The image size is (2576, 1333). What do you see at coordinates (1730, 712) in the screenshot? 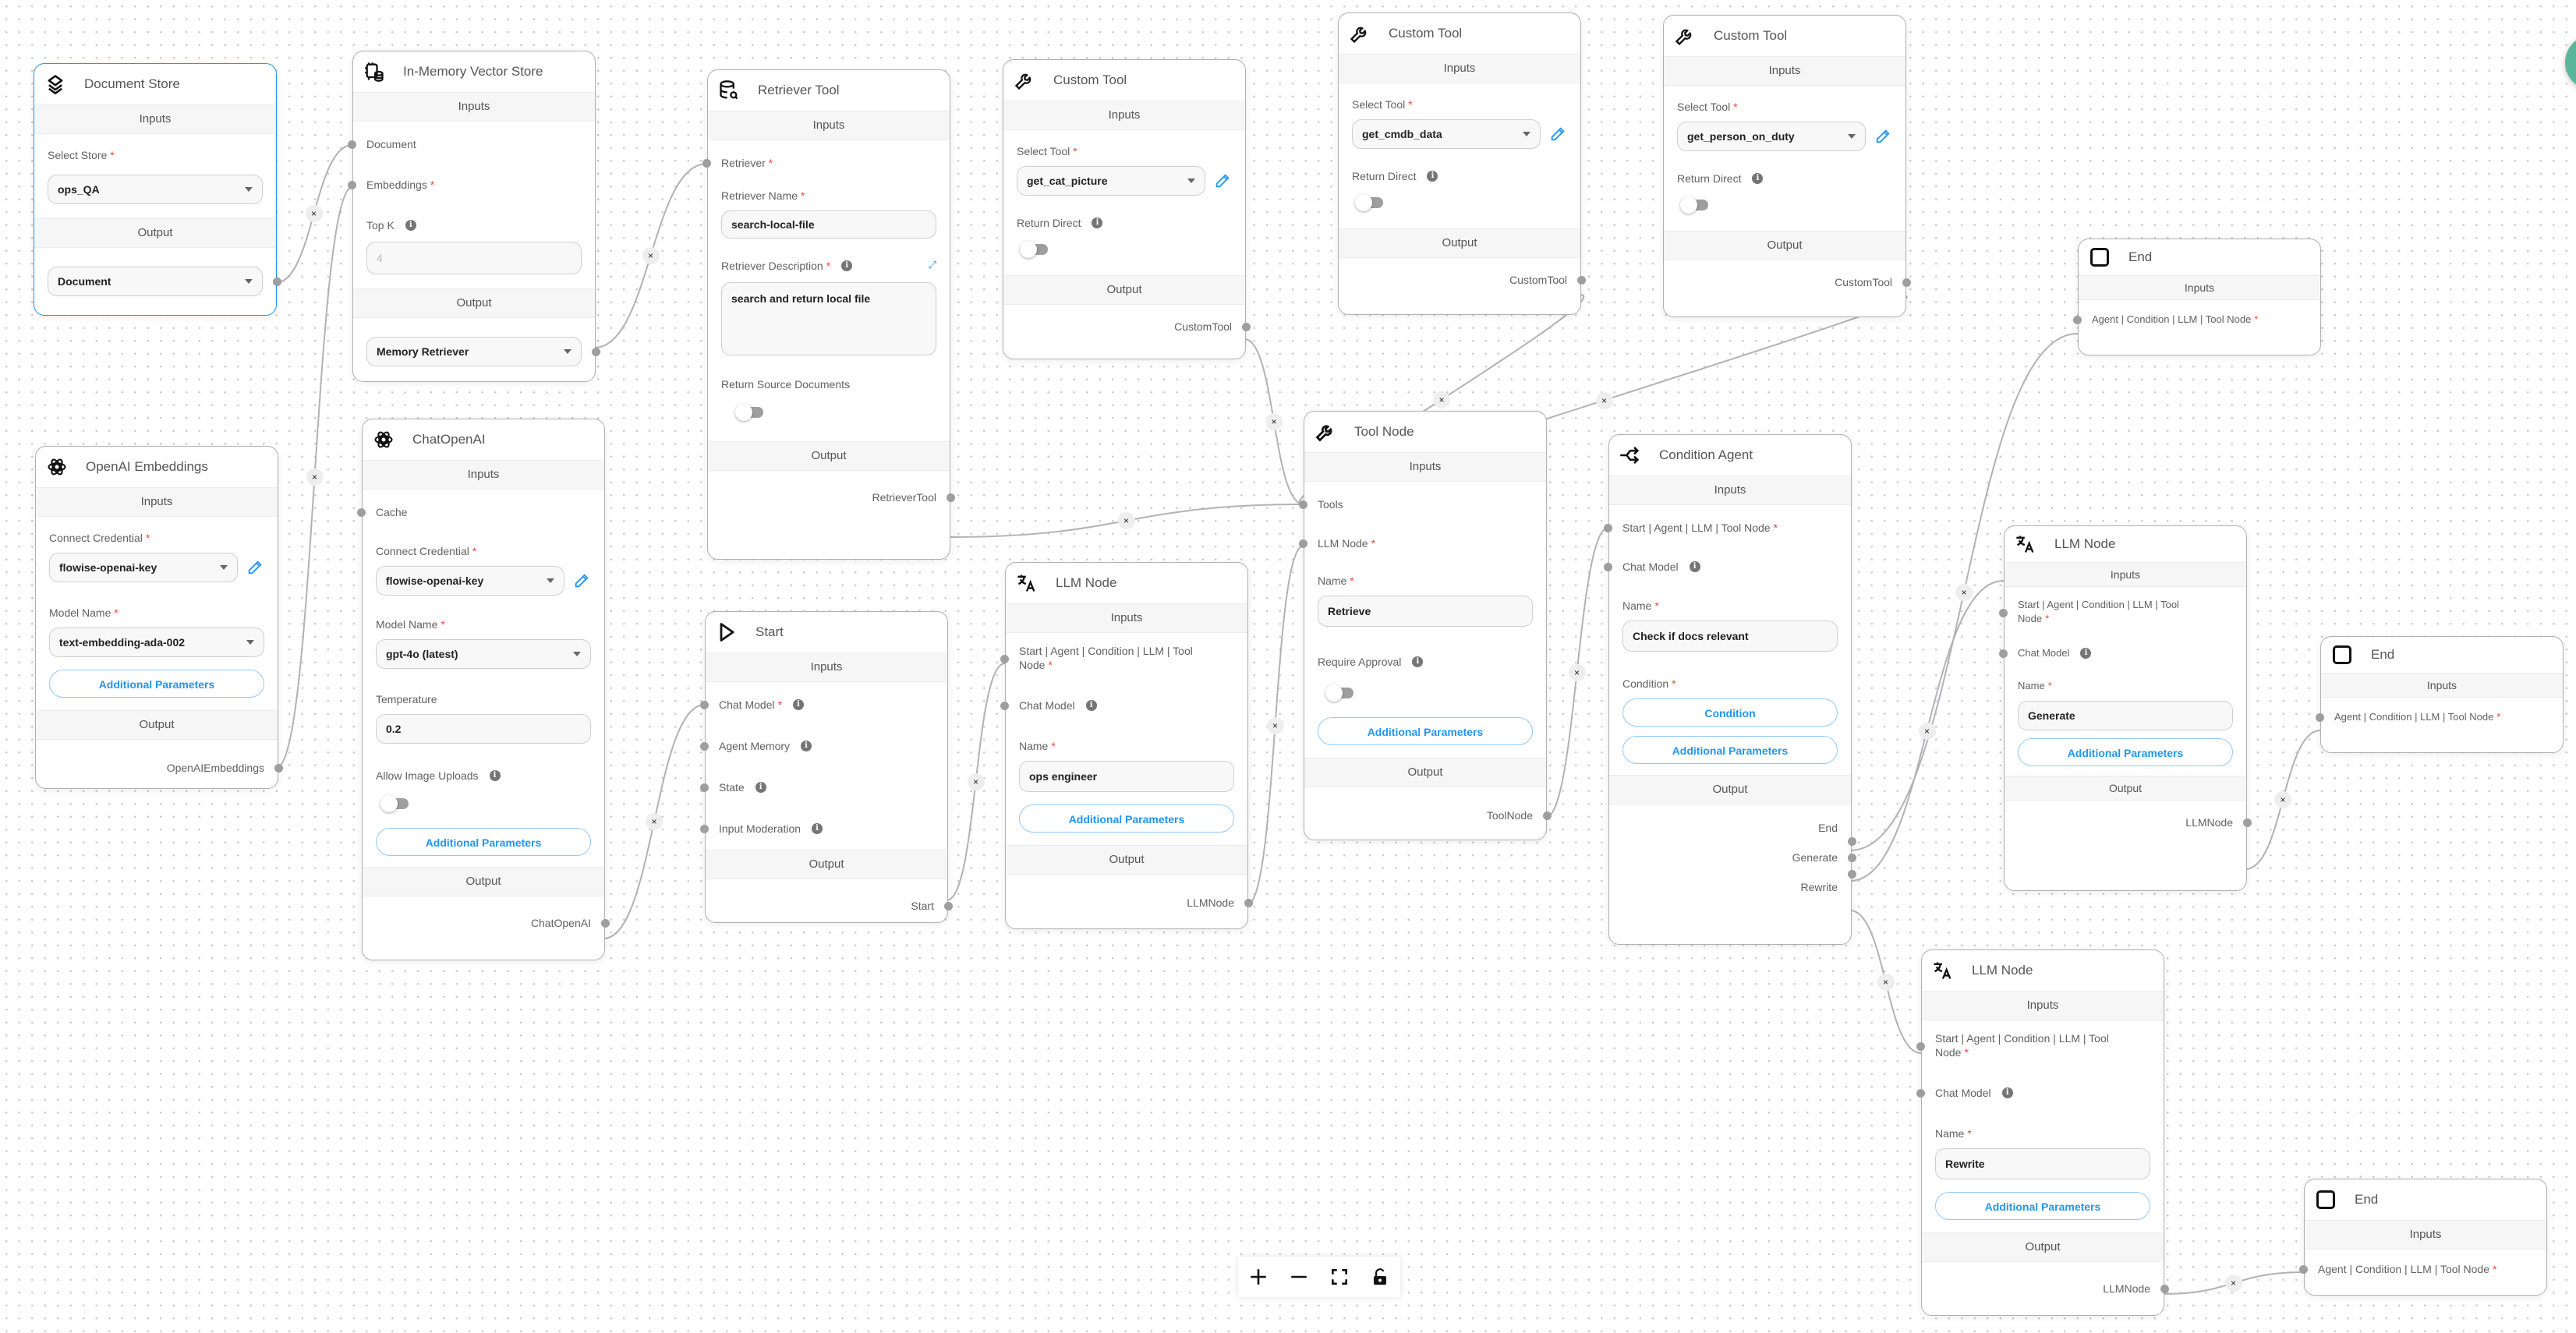
I see `condition-button: Condition` at bounding box center [1730, 712].